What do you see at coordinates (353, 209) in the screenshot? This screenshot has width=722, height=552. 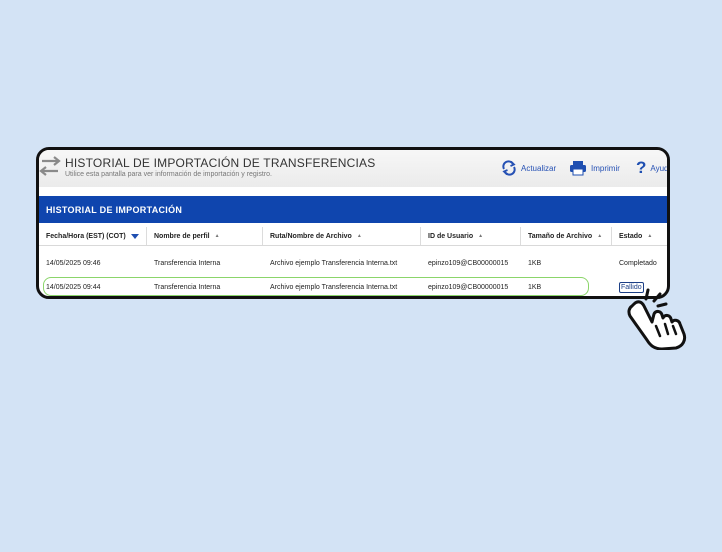 I see `section-title: HISTORIAL DE IMPORTACIÓN` at bounding box center [353, 209].